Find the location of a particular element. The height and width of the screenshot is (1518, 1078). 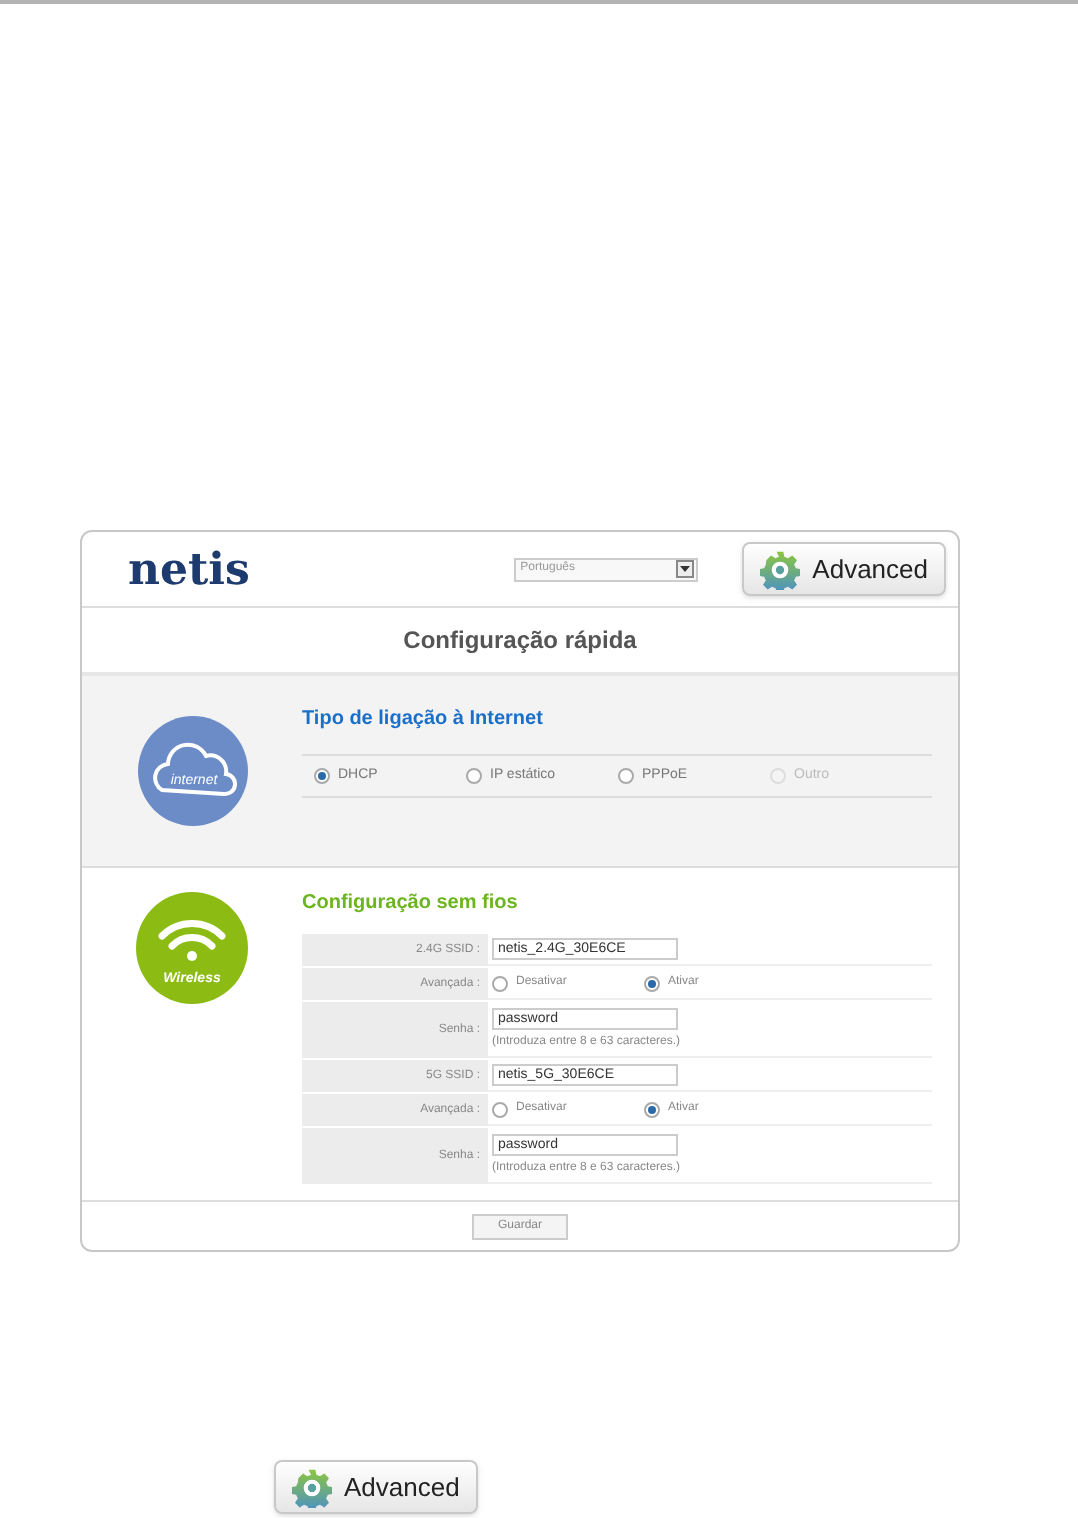

dropdown-icon is located at coordinates (685, 569).